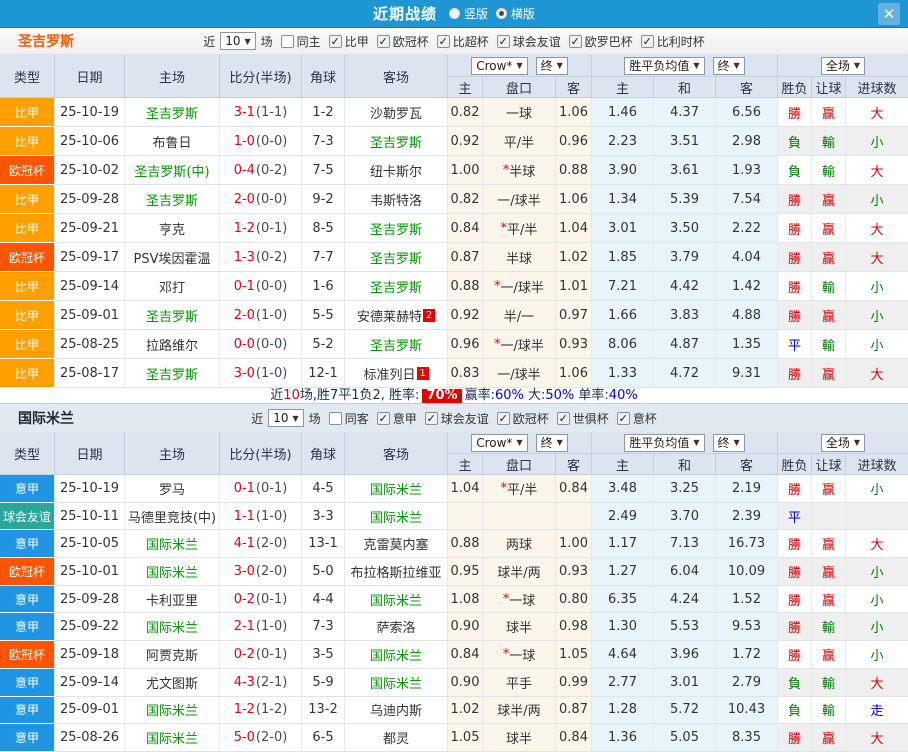 The width and height of the screenshot is (908, 752). What do you see at coordinates (90, 627) in the screenshot?
I see `date-cell: 25-09-22` at bounding box center [90, 627].